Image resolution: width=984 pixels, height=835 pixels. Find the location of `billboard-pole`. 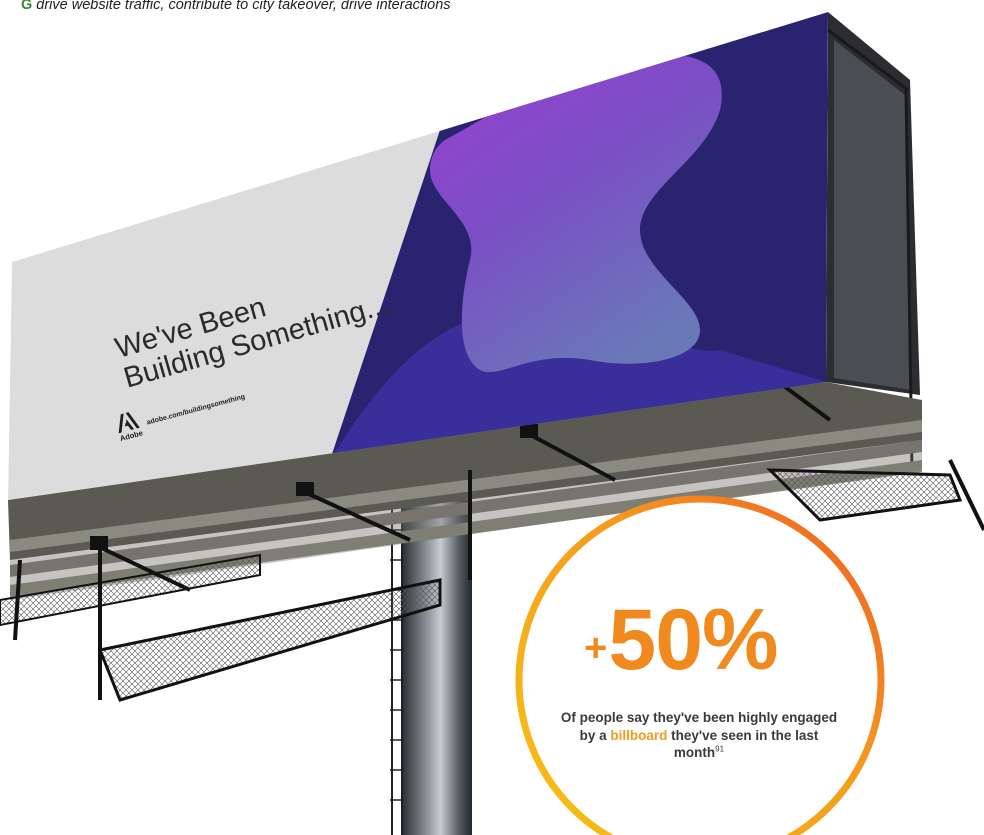

billboard-pole is located at coordinates (437, 667).